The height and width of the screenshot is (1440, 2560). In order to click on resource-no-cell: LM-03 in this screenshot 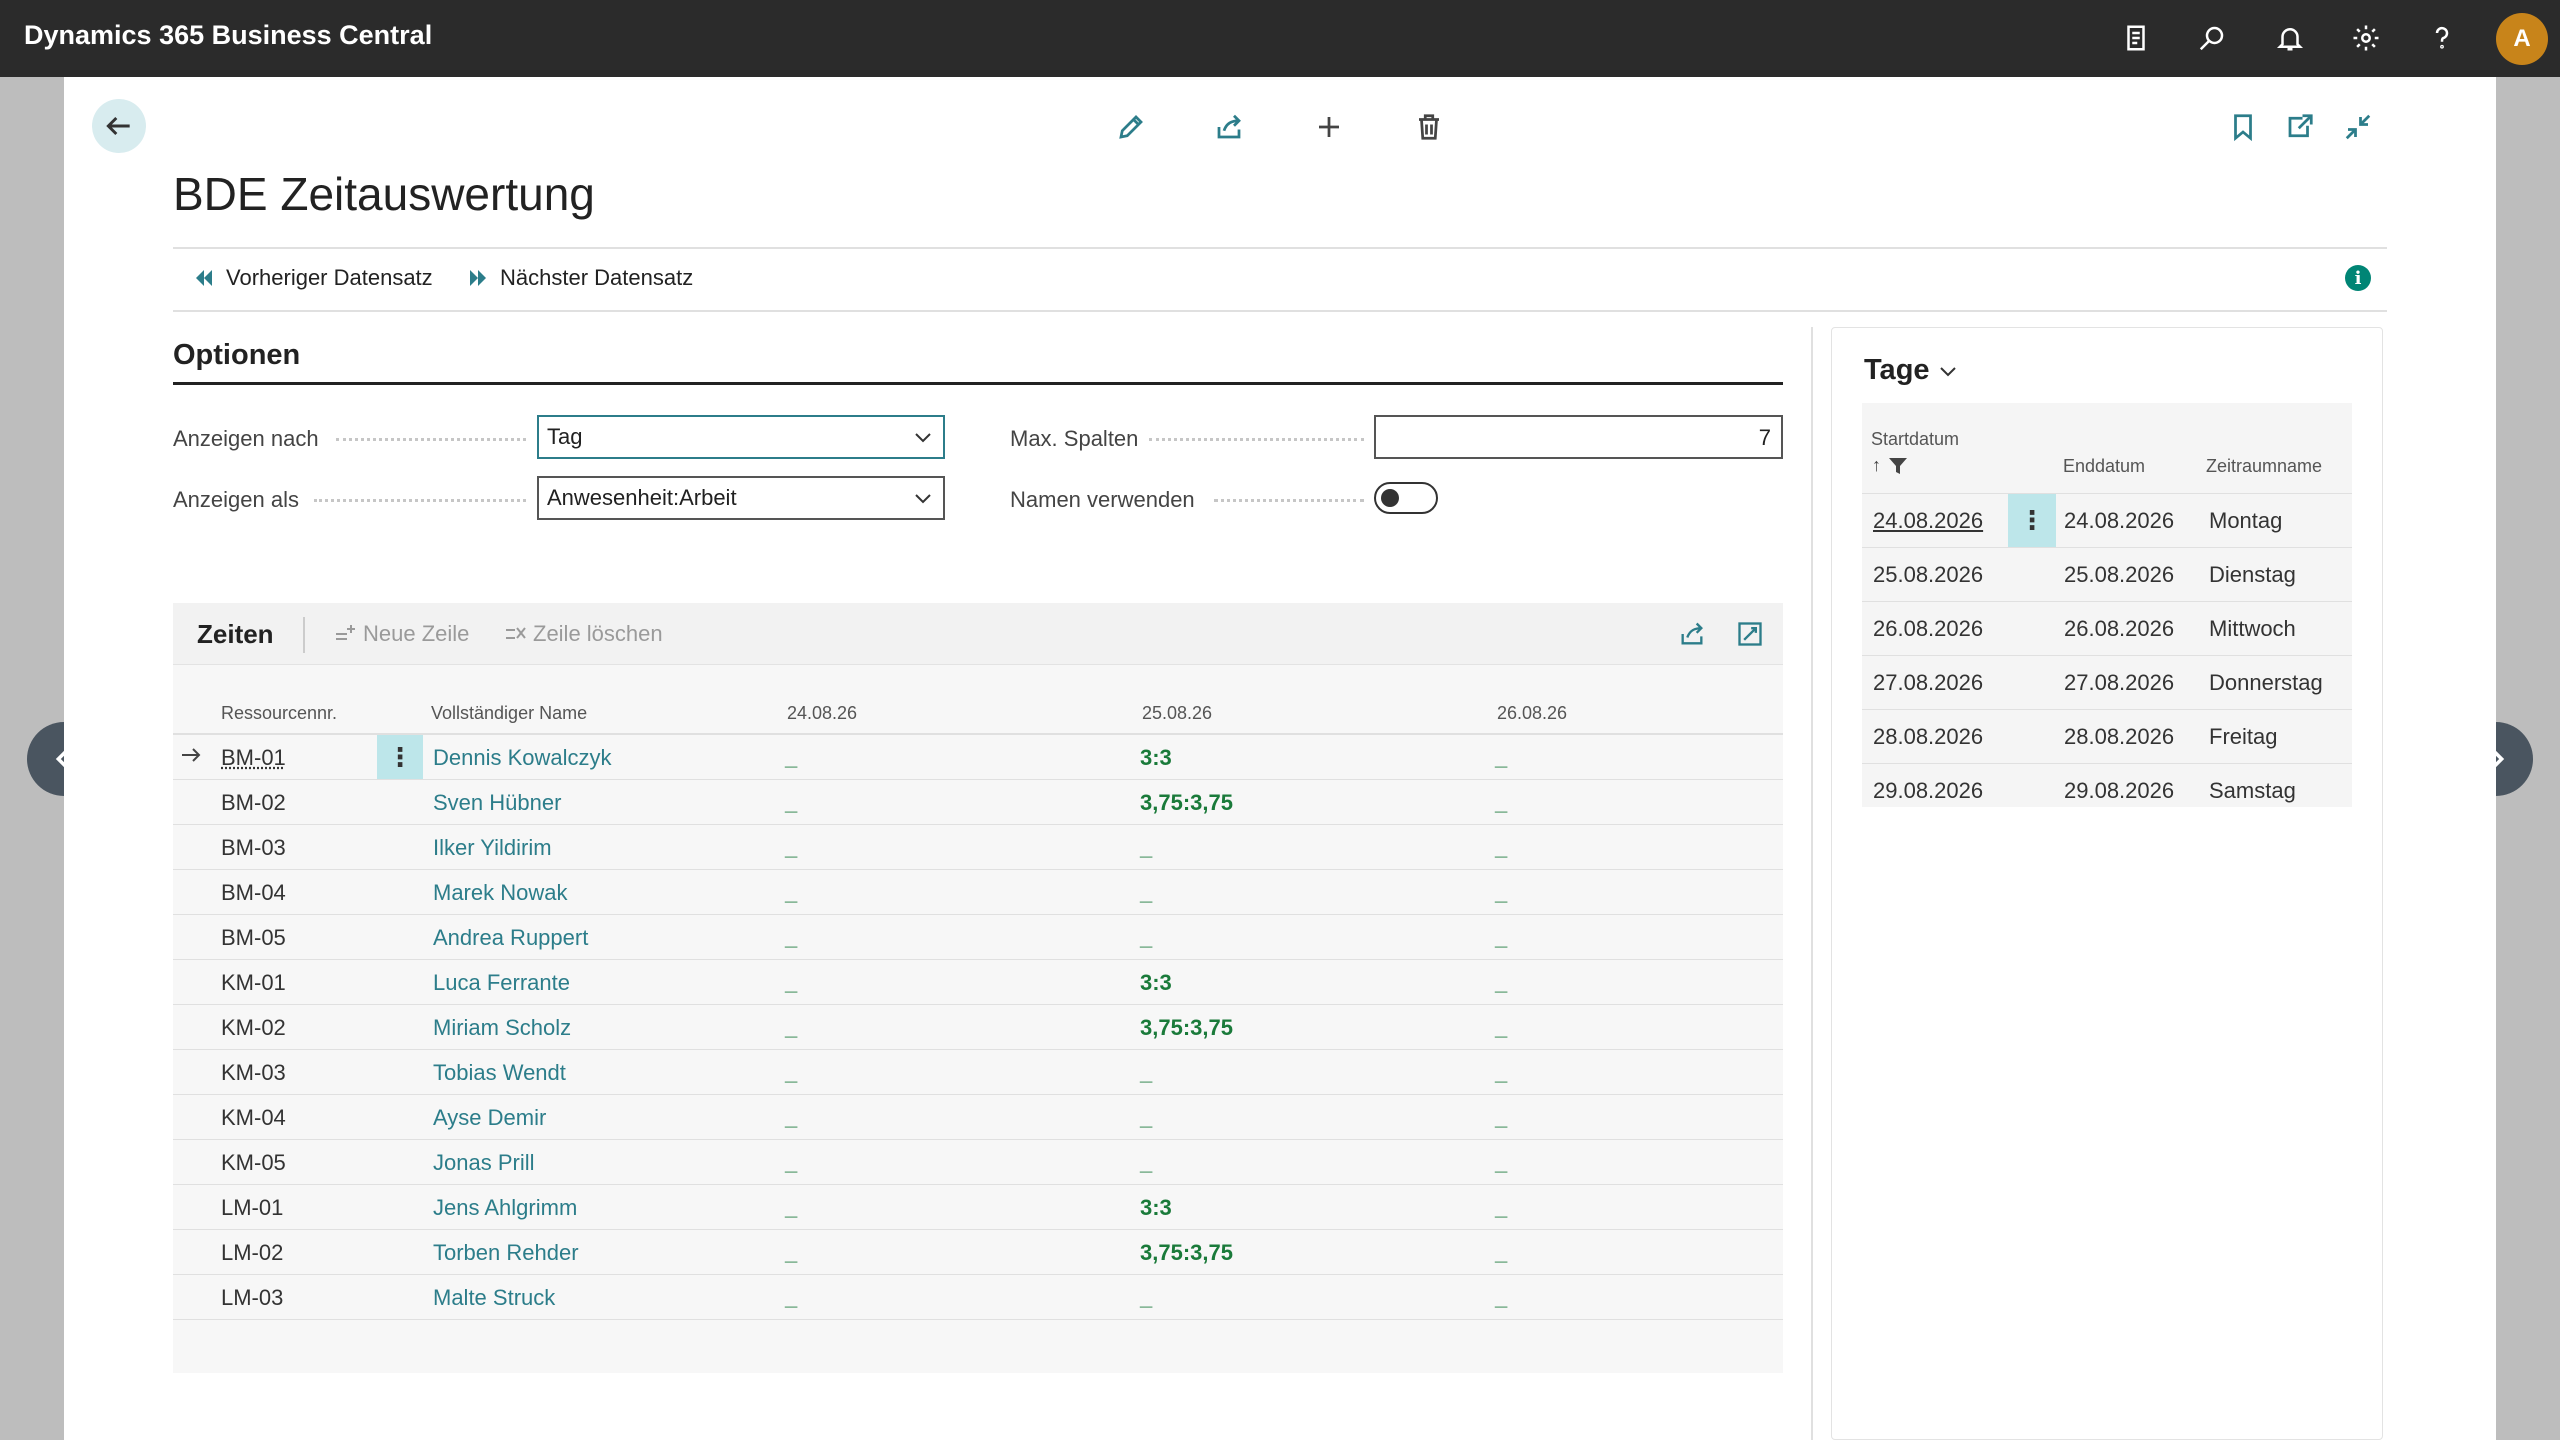, I will do `click(252, 1298)`.